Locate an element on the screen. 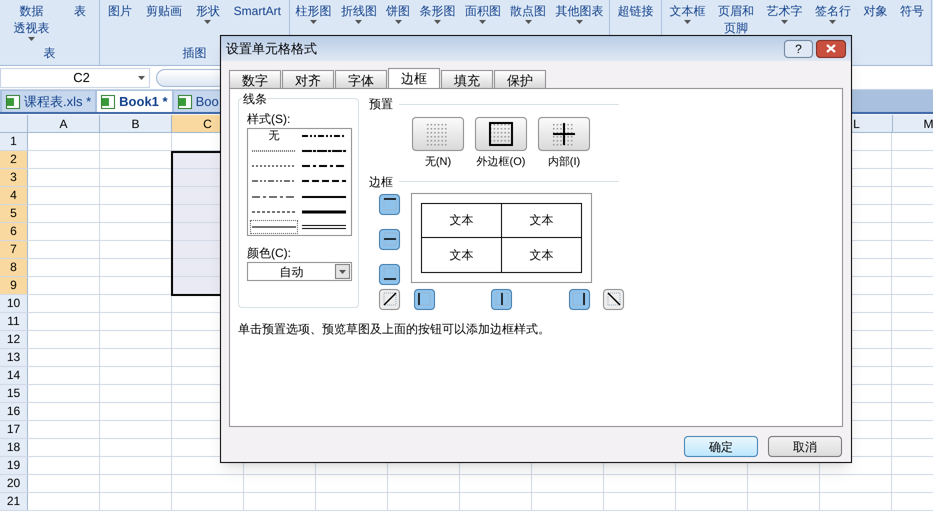 Image resolution: width=933 pixels, height=512 pixels. close-icon is located at coordinates (831, 48).